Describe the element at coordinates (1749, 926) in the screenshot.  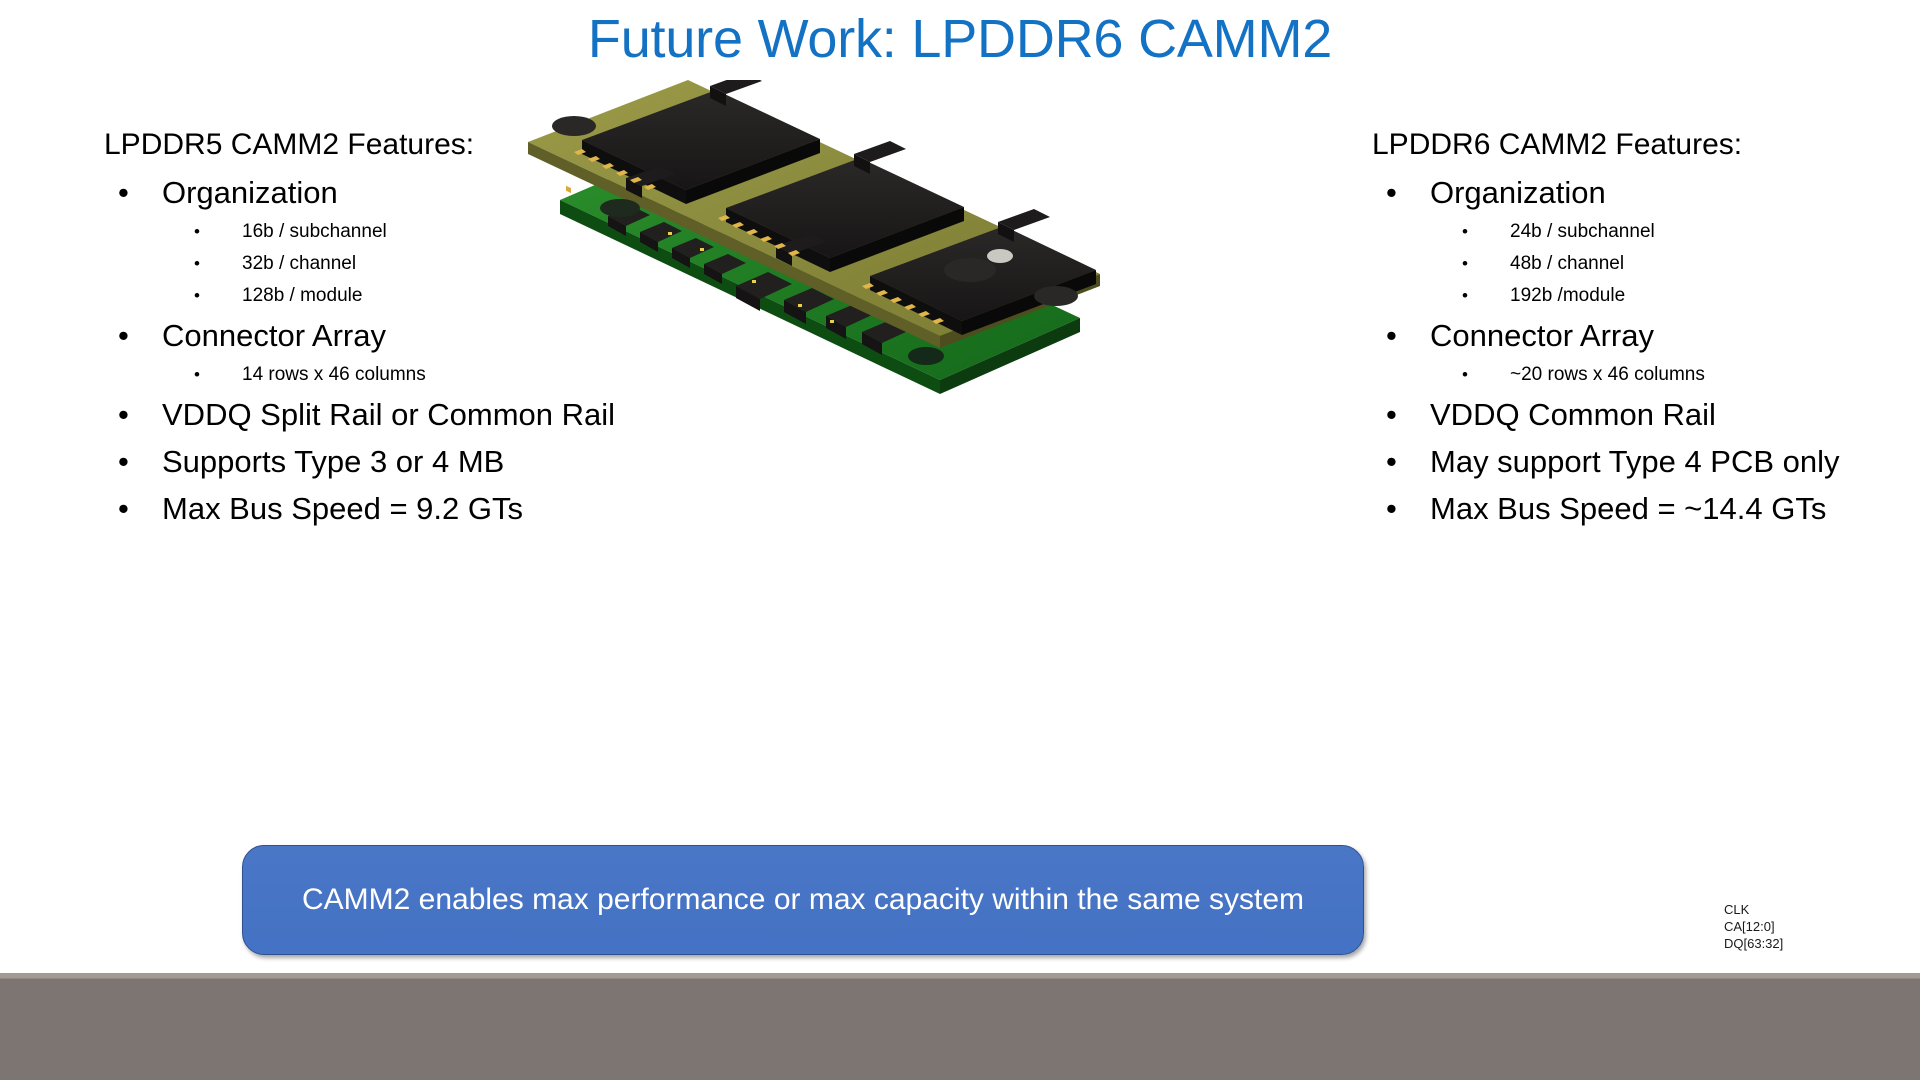
I see `signal-label-ca: CA[12:0]` at that location.